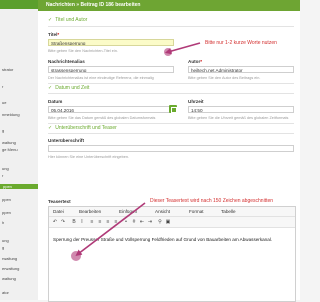 The width and height of the screenshot is (320, 302). I want to click on title-note-marker, so click(168, 52).